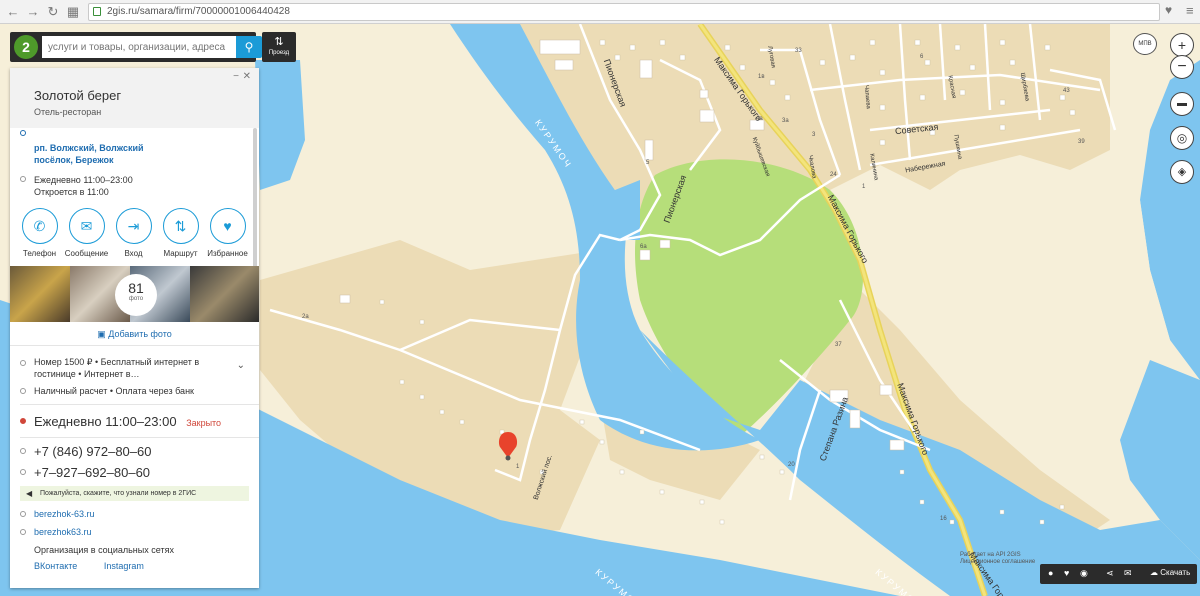 The height and width of the screenshot is (596, 1200). Describe the element at coordinates (922, 57) in the screenshot. I see `house-number: 6` at that location.